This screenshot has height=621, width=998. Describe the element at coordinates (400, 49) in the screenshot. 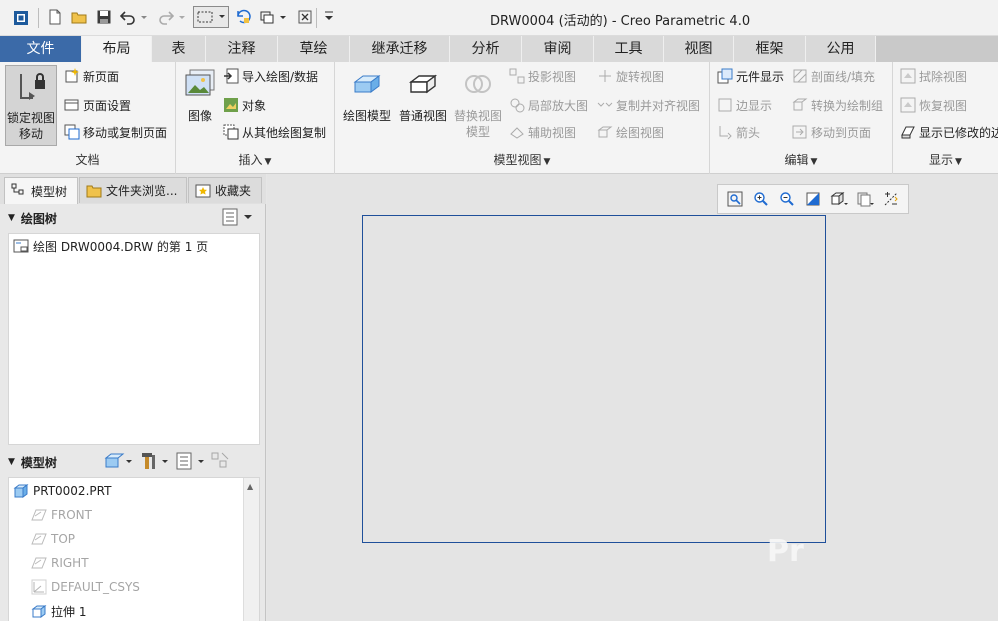

I see `tab-legacy-migration: 继承迁移` at that location.